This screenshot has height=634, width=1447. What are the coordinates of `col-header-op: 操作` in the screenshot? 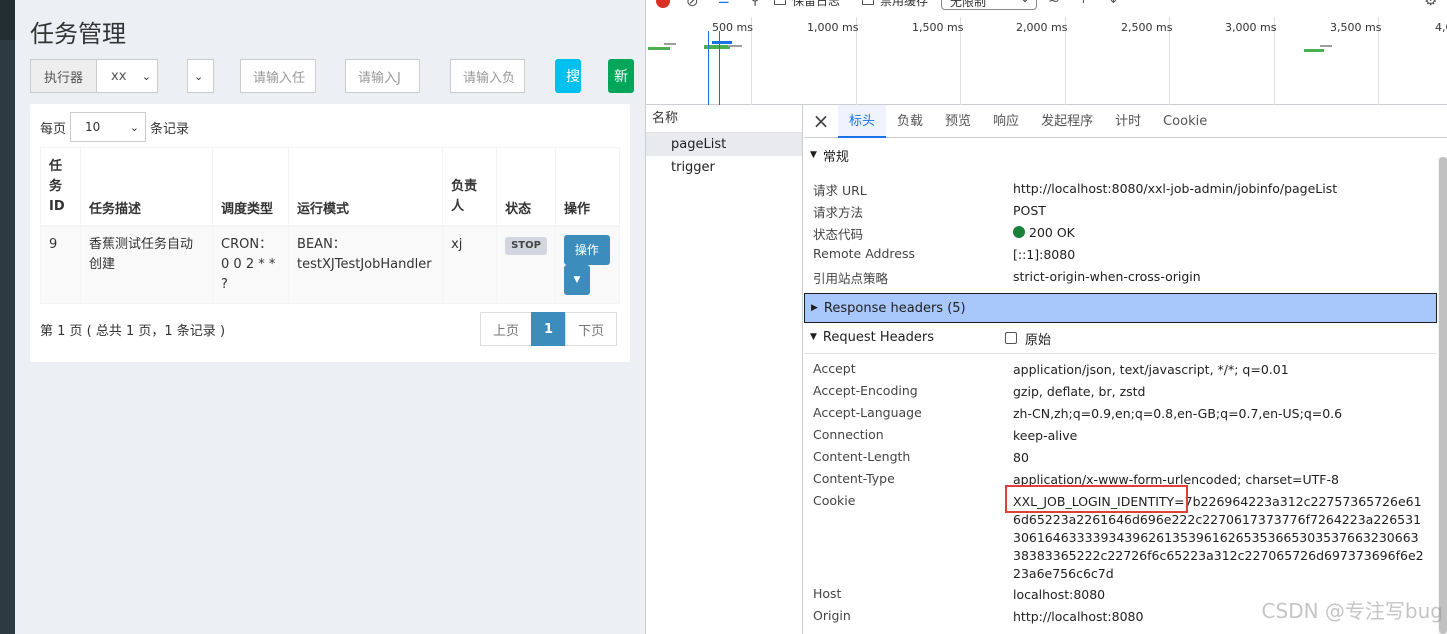 It's located at (587, 187).